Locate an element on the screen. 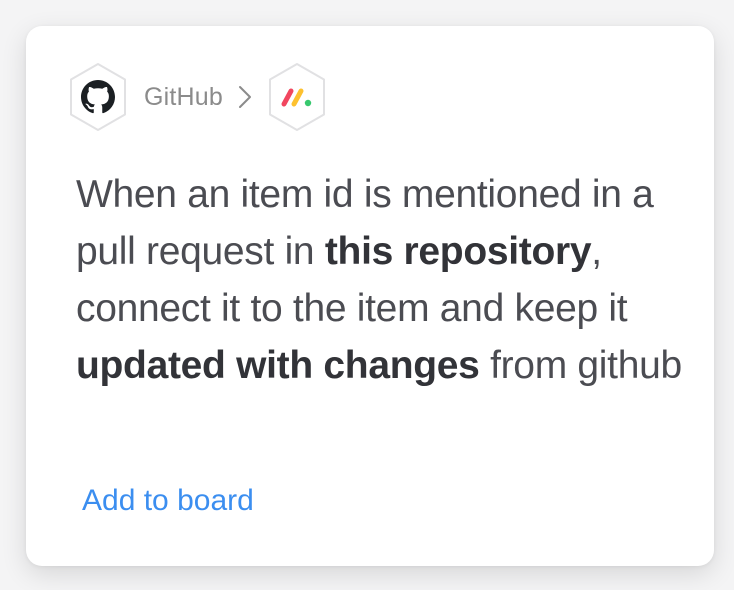  github-badge is located at coordinates (98, 97).